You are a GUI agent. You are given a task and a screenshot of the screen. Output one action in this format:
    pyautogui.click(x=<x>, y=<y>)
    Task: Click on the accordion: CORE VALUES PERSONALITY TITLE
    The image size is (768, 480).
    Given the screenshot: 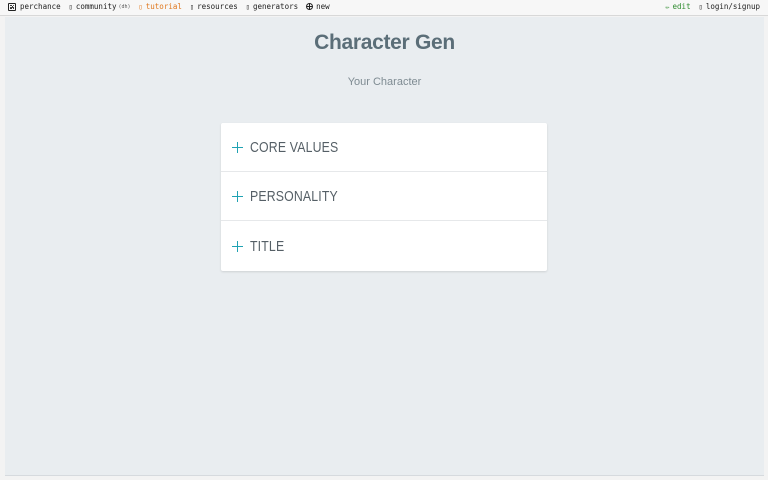 What is the action you would take?
    pyautogui.click(x=384, y=197)
    